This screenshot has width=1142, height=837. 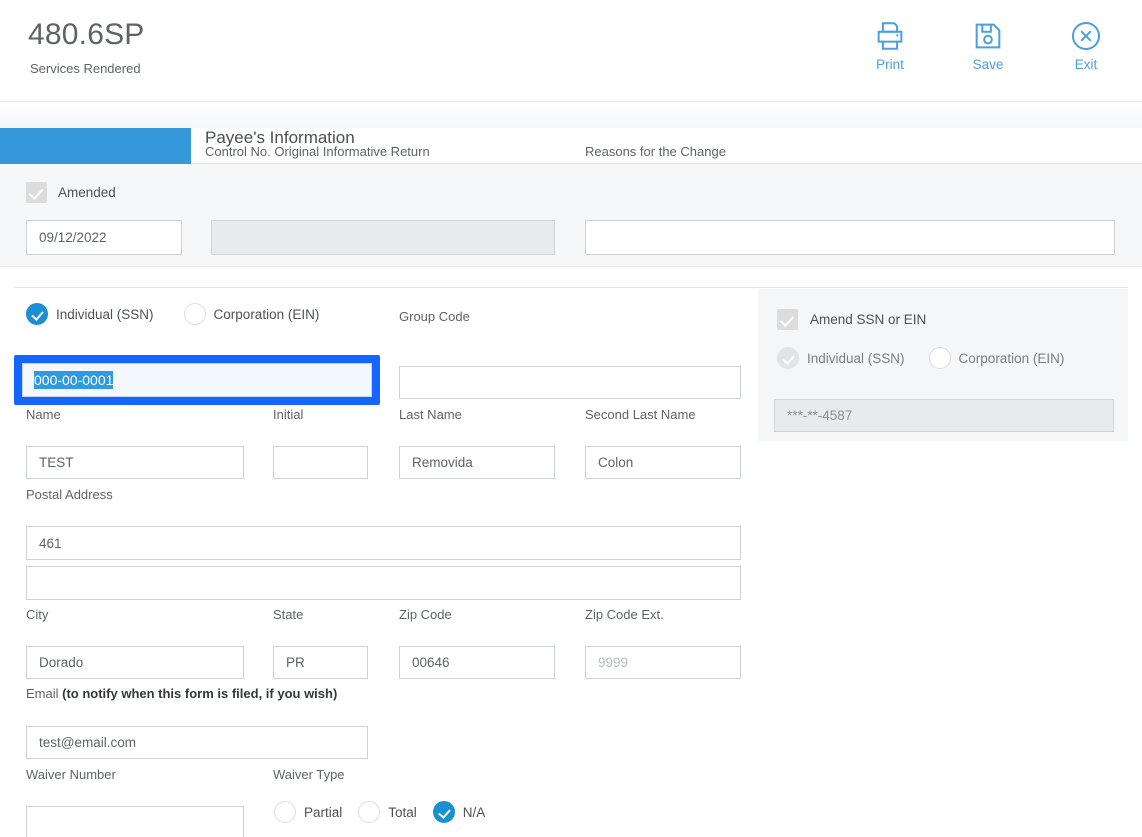 I want to click on amended-date-input, so click(x=104, y=237).